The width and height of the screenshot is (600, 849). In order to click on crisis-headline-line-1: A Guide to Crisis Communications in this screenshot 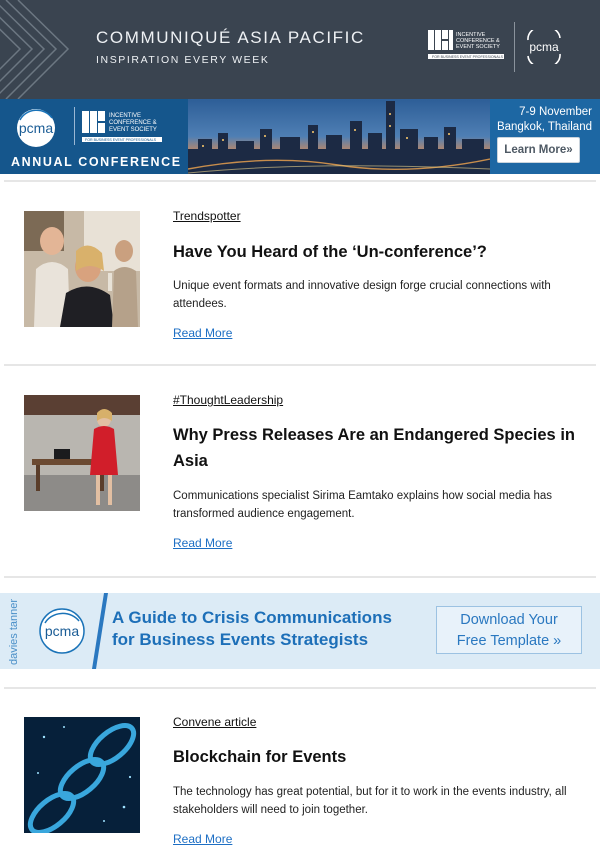, I will do `click(252, 617)`.